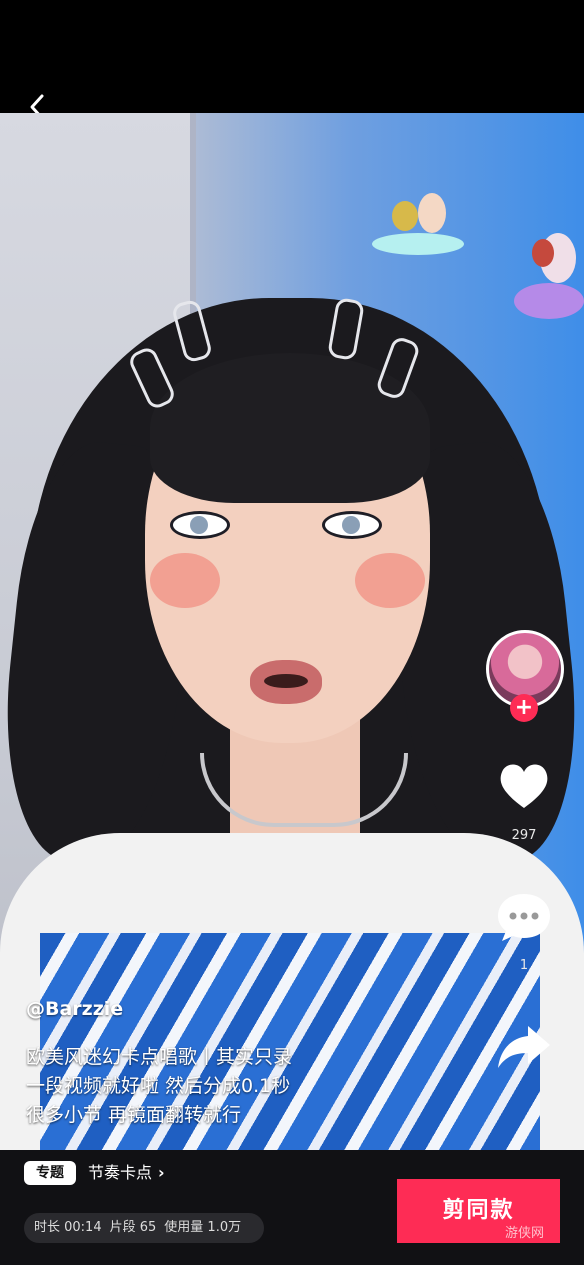 Image resolution: width=584 pixels, height=1265 pixels. What do you see at coordinates (286, 682) in the screenshot?
I see `mouth` at bounding box center [286, 682].